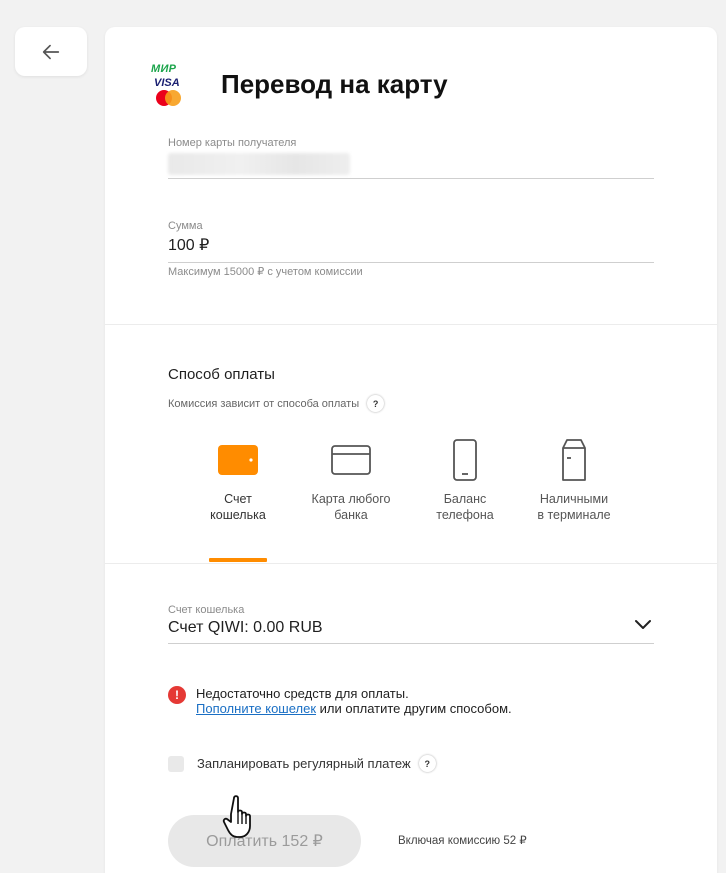 This screenshot has width=726, height=873. I want to click on method-bank-card-label-2: банка, so click(351, 515).